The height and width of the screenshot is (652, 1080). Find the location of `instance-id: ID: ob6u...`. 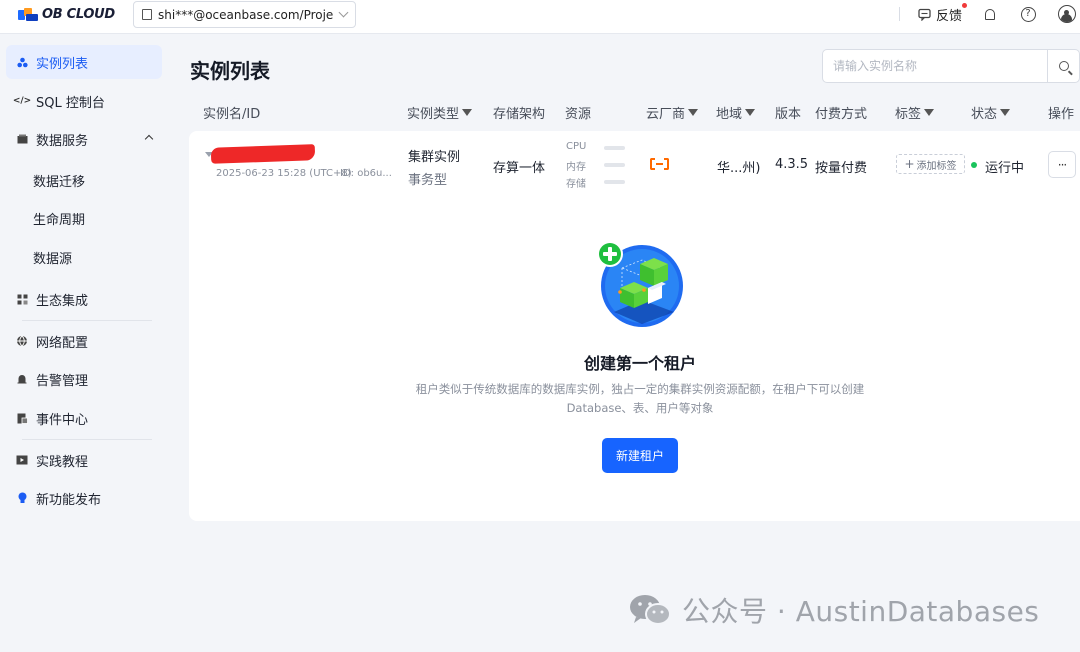

instance-id: ID: ob6u... is located at coordinates (366, 173).